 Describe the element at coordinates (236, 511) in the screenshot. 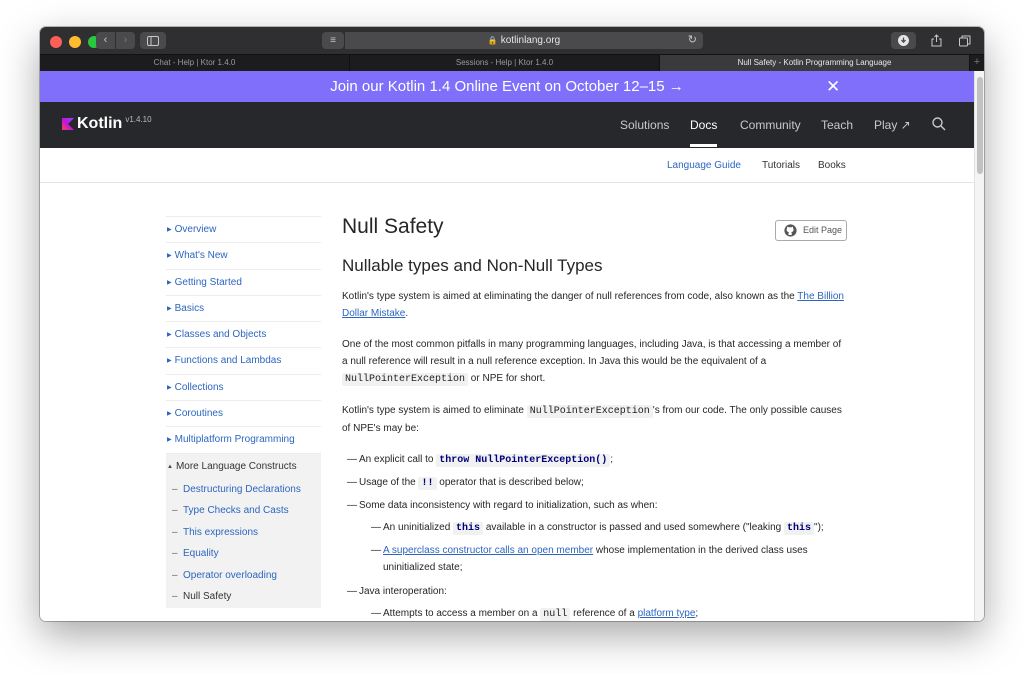

I see `sidebar-subitem-label: Type Checks and Casts` at that location.